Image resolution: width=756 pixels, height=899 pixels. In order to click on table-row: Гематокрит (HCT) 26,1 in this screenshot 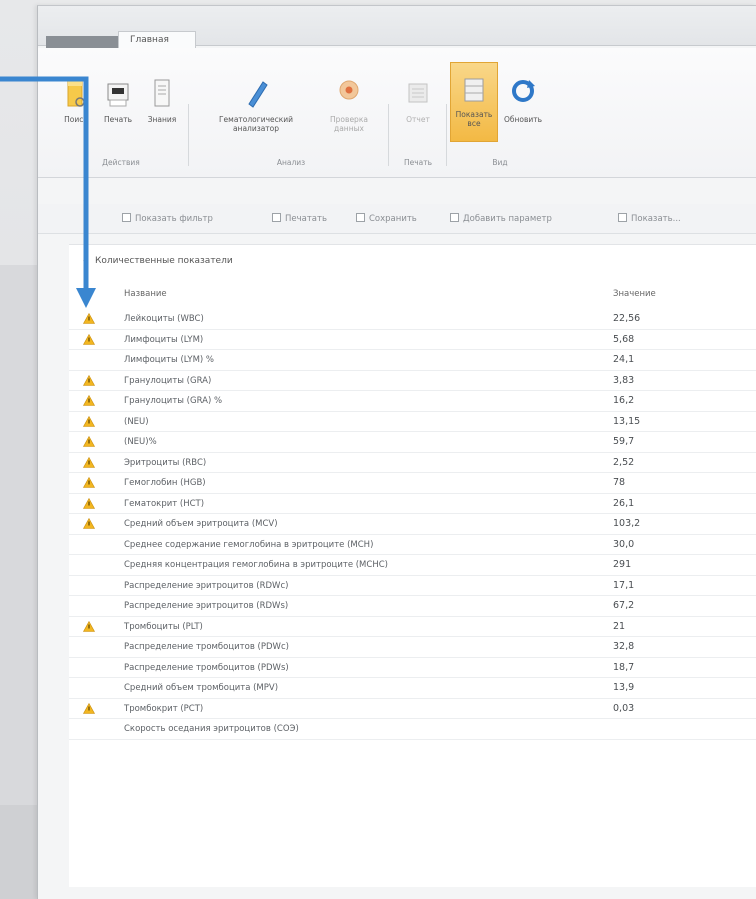, I will do `click(412, 504)`.